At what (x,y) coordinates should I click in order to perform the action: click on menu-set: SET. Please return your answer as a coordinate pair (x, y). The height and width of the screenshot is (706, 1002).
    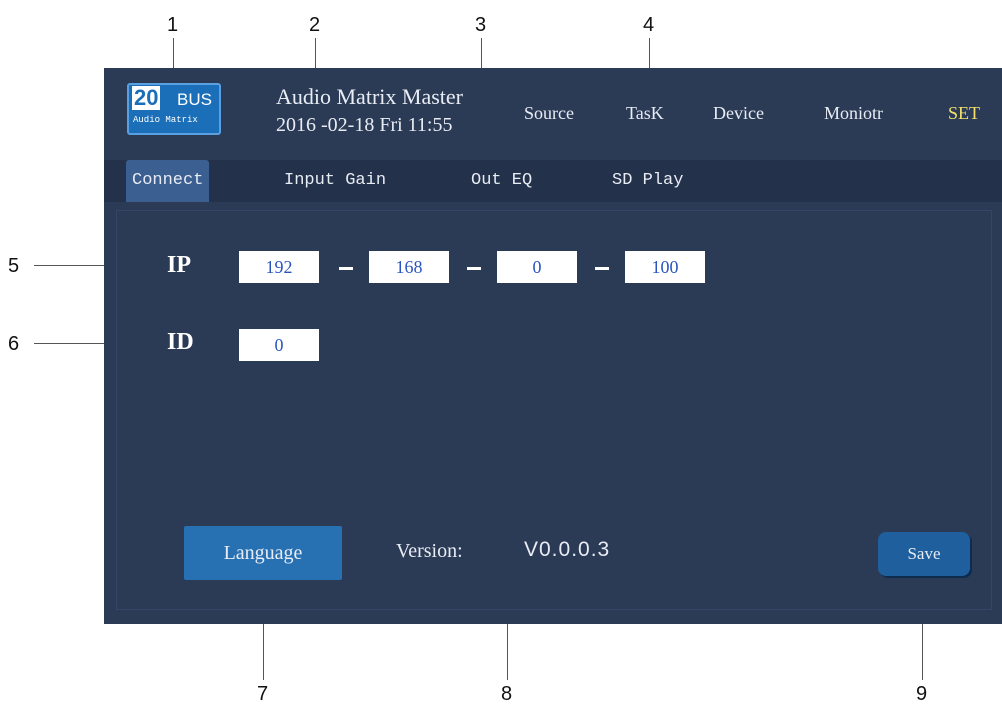
    Looking at the image, I should click on (964, 113).